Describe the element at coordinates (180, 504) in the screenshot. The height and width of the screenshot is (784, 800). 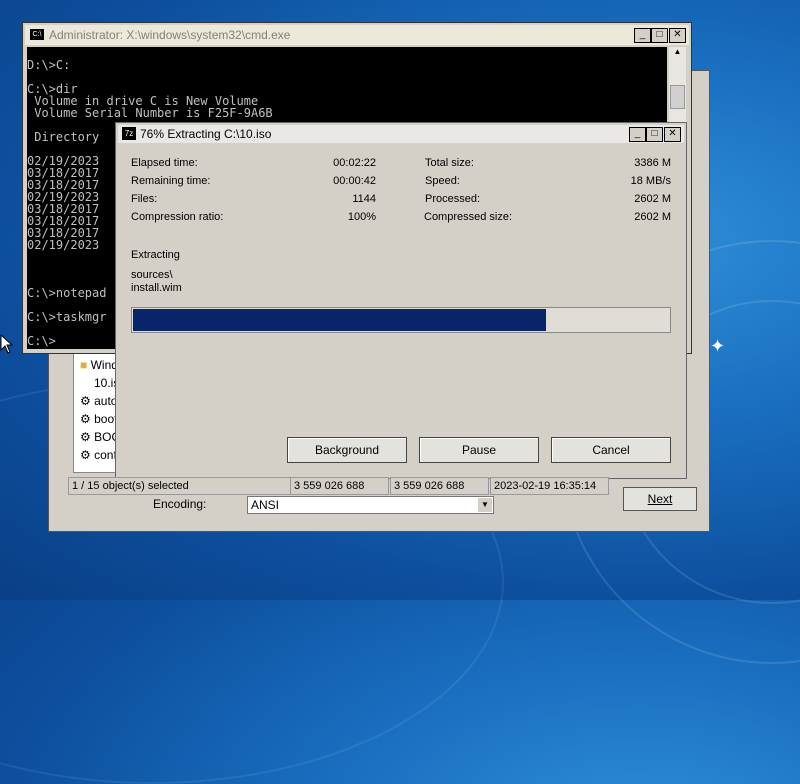
I see `encoding-label: Encoding:` at that location.